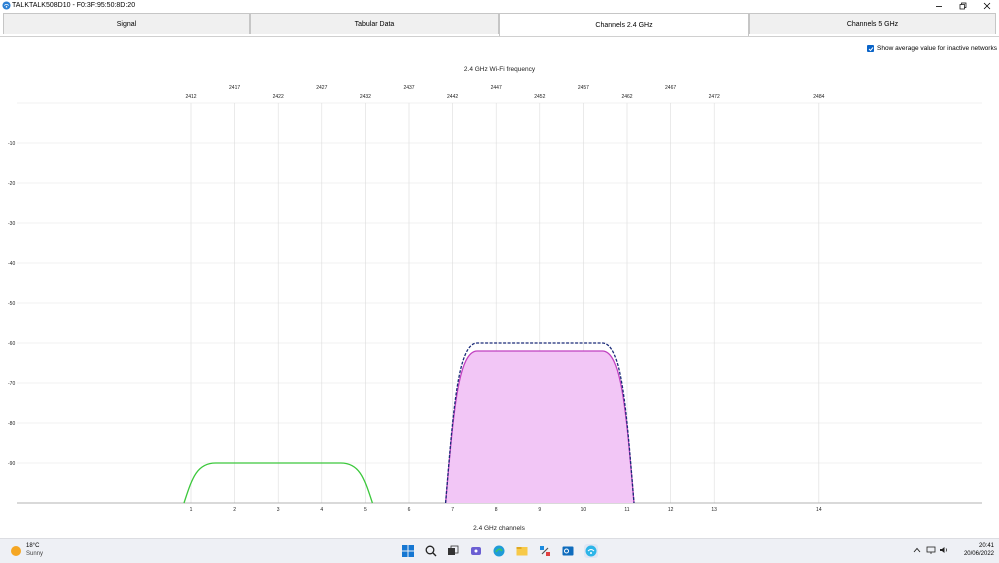 The height and width of the screenshot is (563, 999). I want to click on show-average-checkbox, so click(870, 48).